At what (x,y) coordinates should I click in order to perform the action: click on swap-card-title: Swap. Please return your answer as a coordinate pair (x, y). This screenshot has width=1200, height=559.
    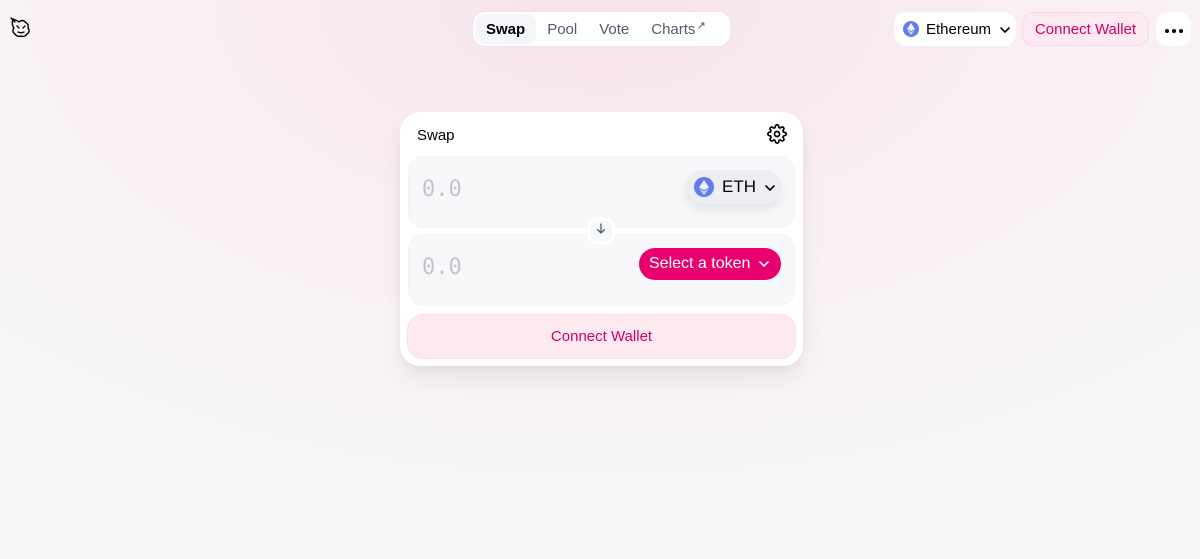
    Looking at the image, I should click on (436, 135).